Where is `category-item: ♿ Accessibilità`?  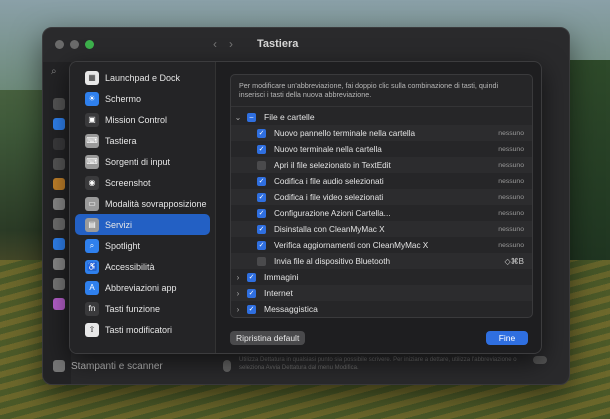
category-item: ♿ Accessibilità is located at coordinates (142, 266).